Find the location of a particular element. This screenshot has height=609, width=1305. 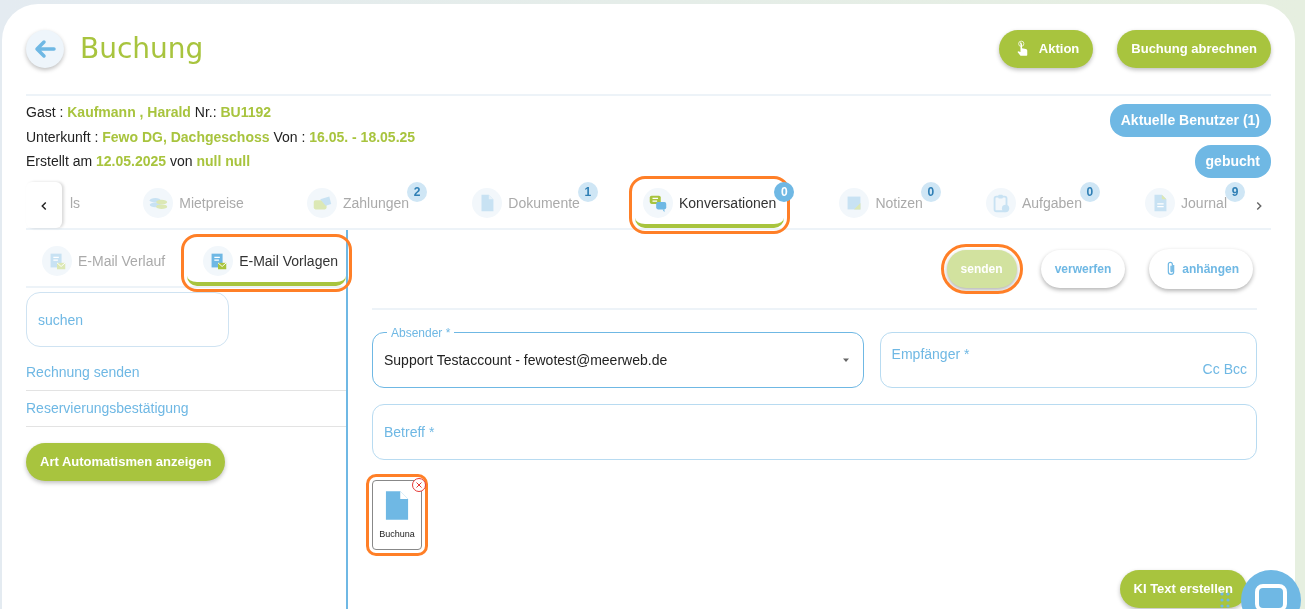

search-field: suchen is located at coordinates (127, 319).